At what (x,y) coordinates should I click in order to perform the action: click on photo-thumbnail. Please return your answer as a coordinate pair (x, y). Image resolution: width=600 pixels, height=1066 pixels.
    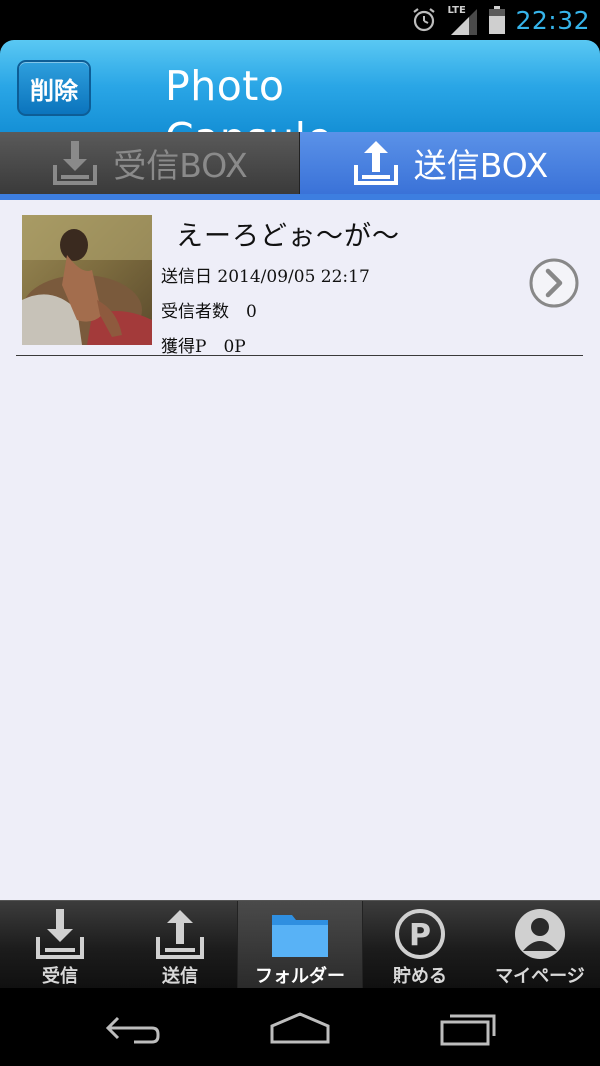
    Looking at the image, I should click on (87, 280).